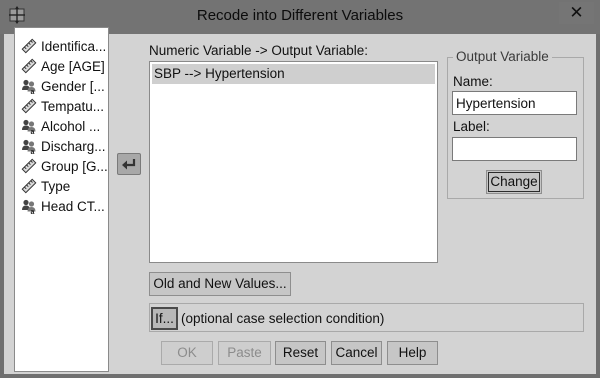 This screenshot has width=600, height=378. What do you see at coordinates (412, 353) in the screenshot?
I see `help-button: Help` at bounding box center [412, 353].